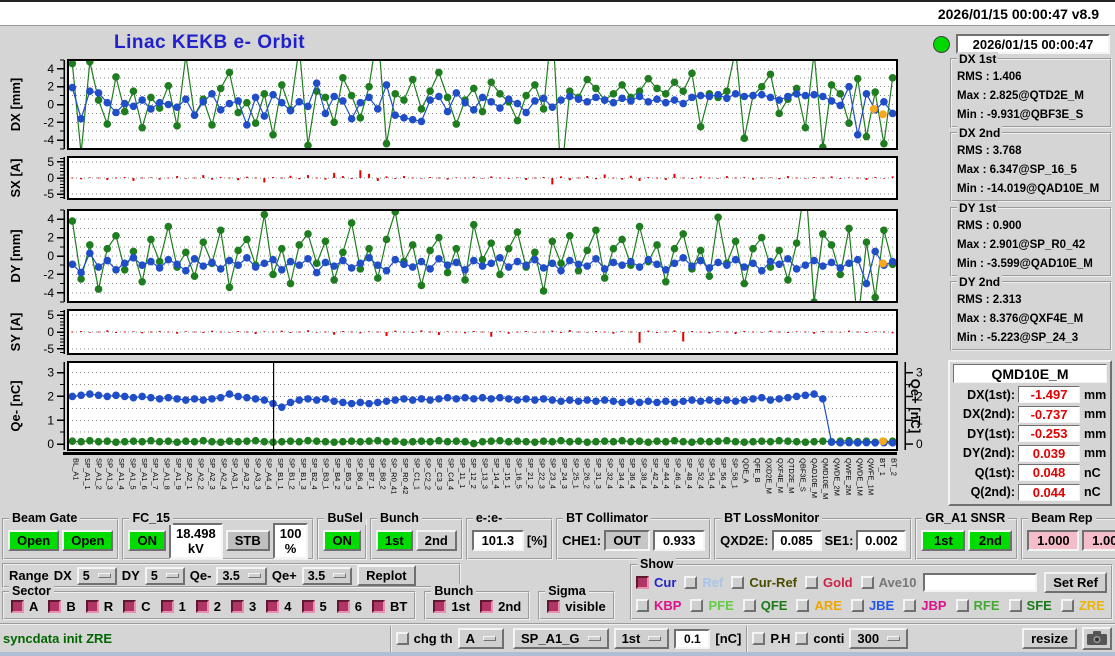 Image resolution: width=1115 pixels, height=656 pixels. What do you see at coordinates (279, 606) in the screenshot?
I see `checkbox-4: 4` at bounding box center [279, 606].